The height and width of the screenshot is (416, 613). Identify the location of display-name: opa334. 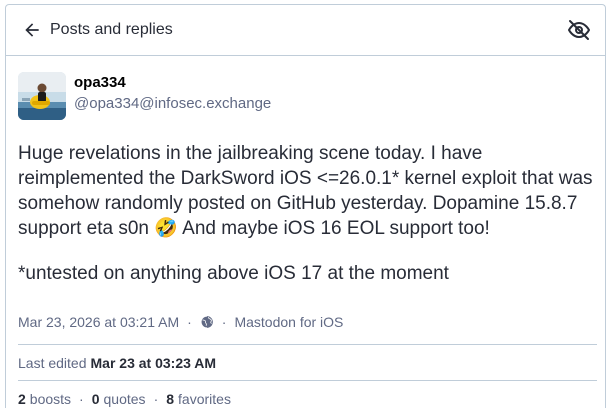
(172, 83).